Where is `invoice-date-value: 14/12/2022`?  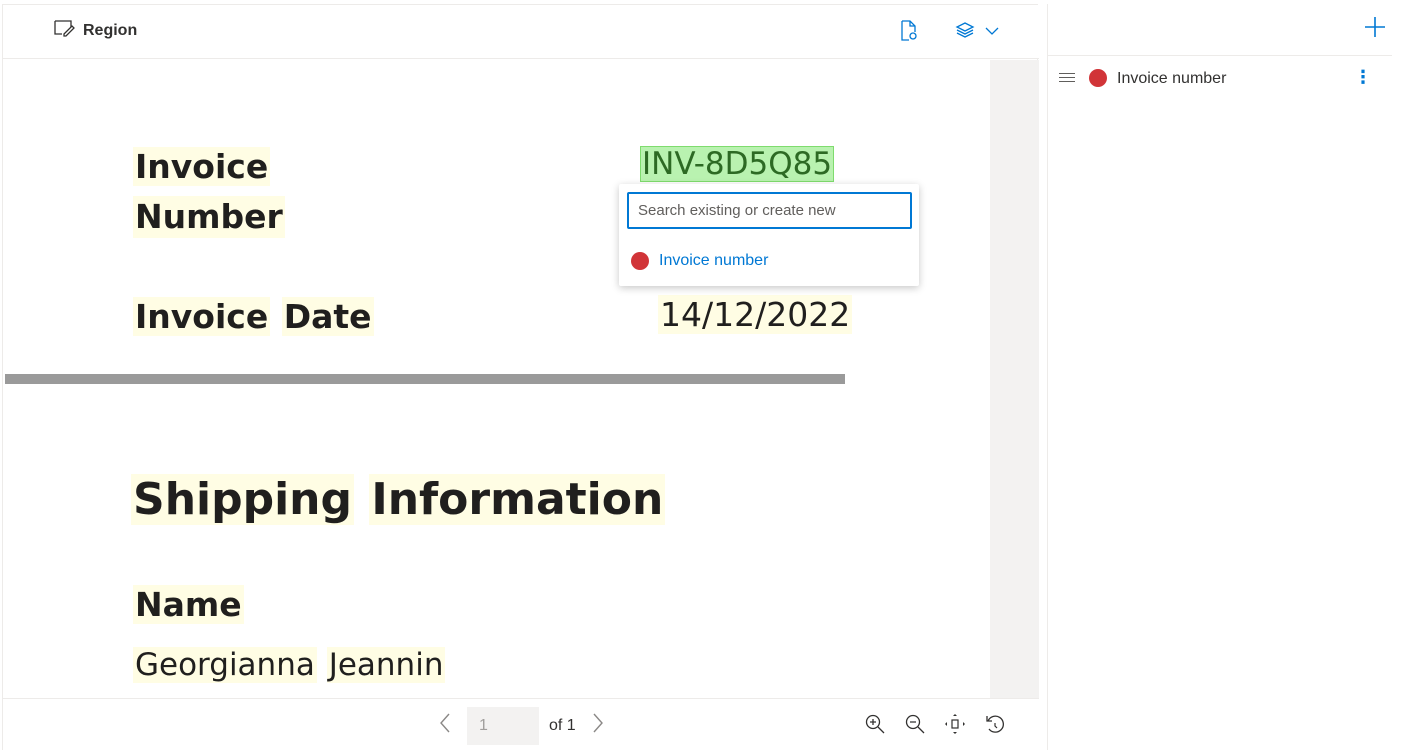
invoice-date-value: 14/12/2022 is located at coordinates (755, 315).